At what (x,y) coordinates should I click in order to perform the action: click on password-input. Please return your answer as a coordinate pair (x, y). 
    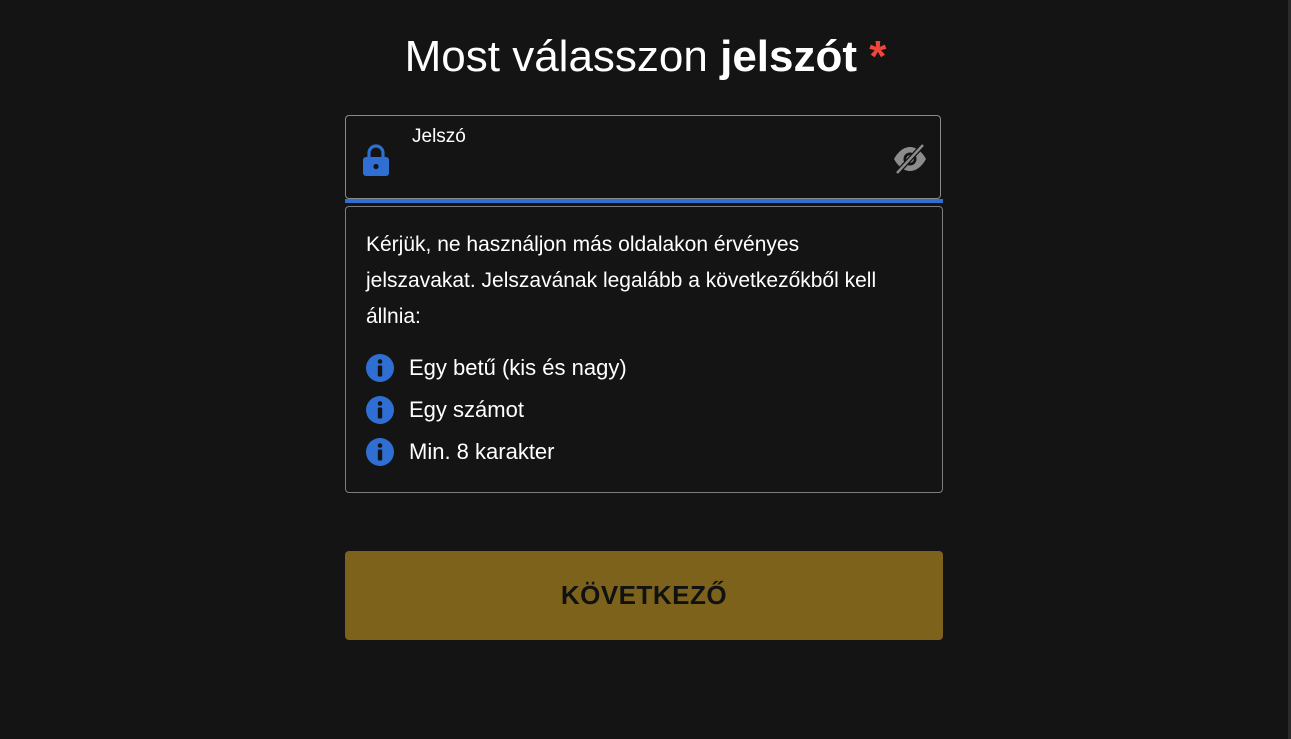
    Looking at the image, I should click on (647, 172).